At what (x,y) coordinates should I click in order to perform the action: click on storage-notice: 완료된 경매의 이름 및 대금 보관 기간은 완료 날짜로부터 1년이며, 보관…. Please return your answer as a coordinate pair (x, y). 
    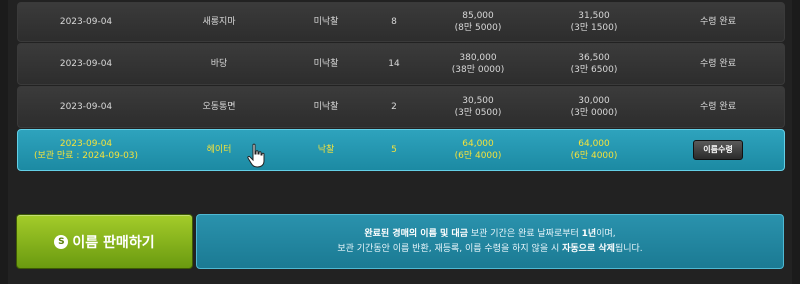
    Looking at the image, I should click on (490, 241).